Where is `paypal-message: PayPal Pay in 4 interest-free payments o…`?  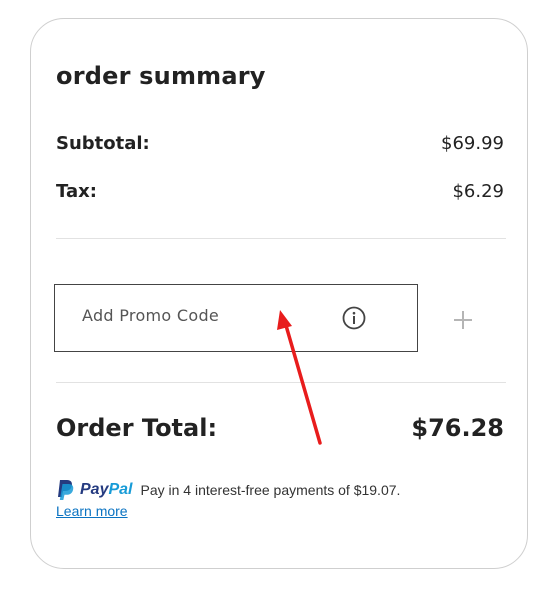 paypal-message: PayPal Pay in 4 interest-free payments o… is located at coordinates (228, 490).